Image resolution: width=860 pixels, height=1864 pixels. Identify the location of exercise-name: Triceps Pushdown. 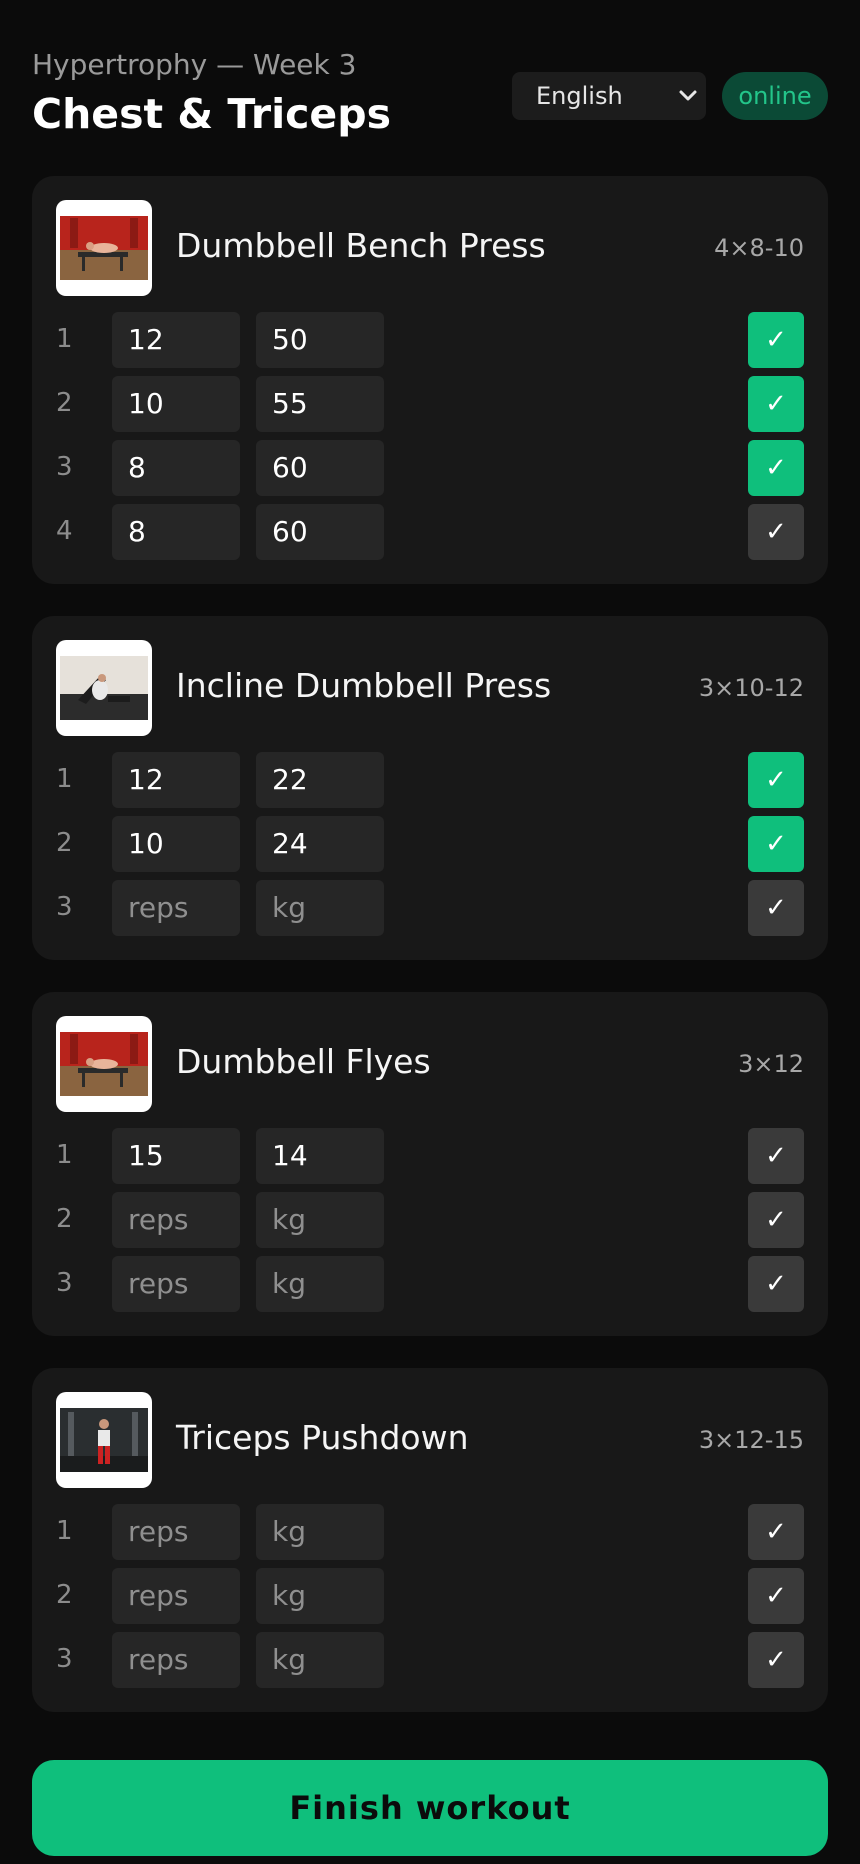
(322, 1437).